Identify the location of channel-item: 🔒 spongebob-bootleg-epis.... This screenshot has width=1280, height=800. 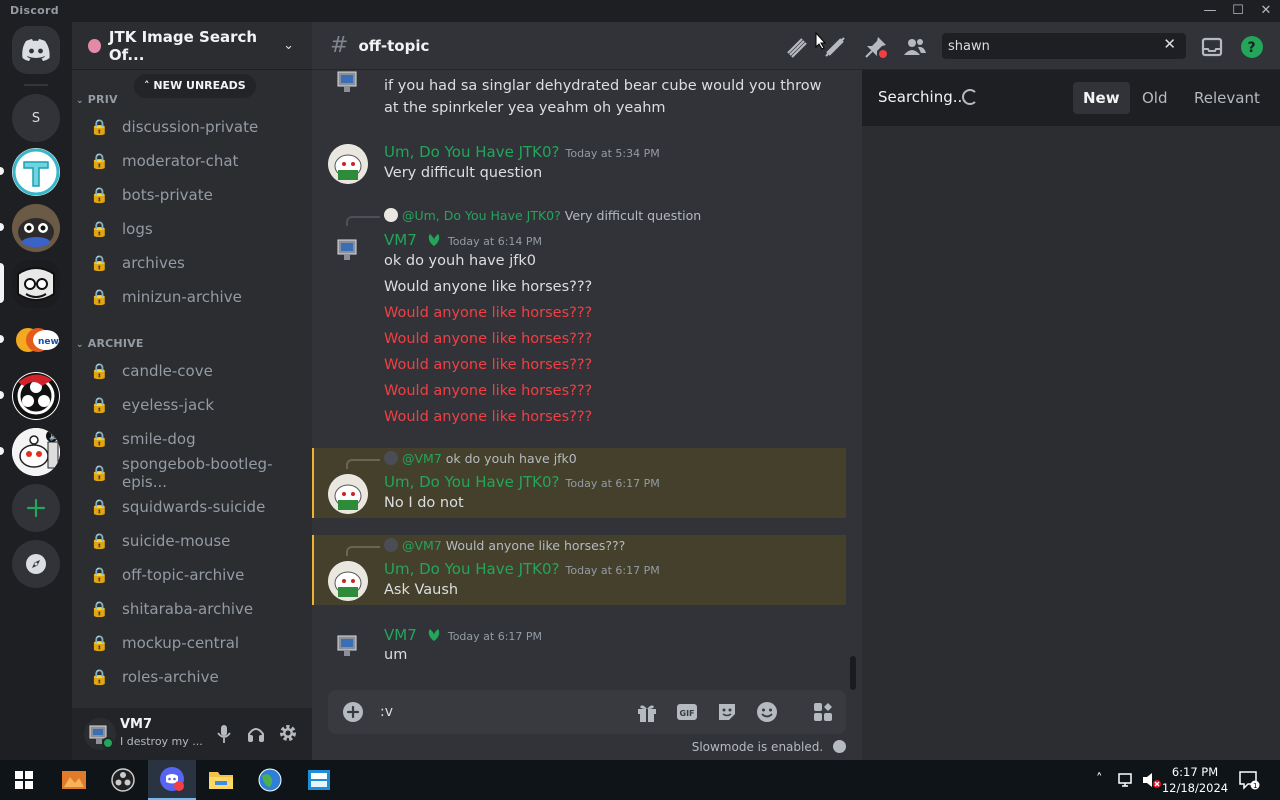
(192, 473).